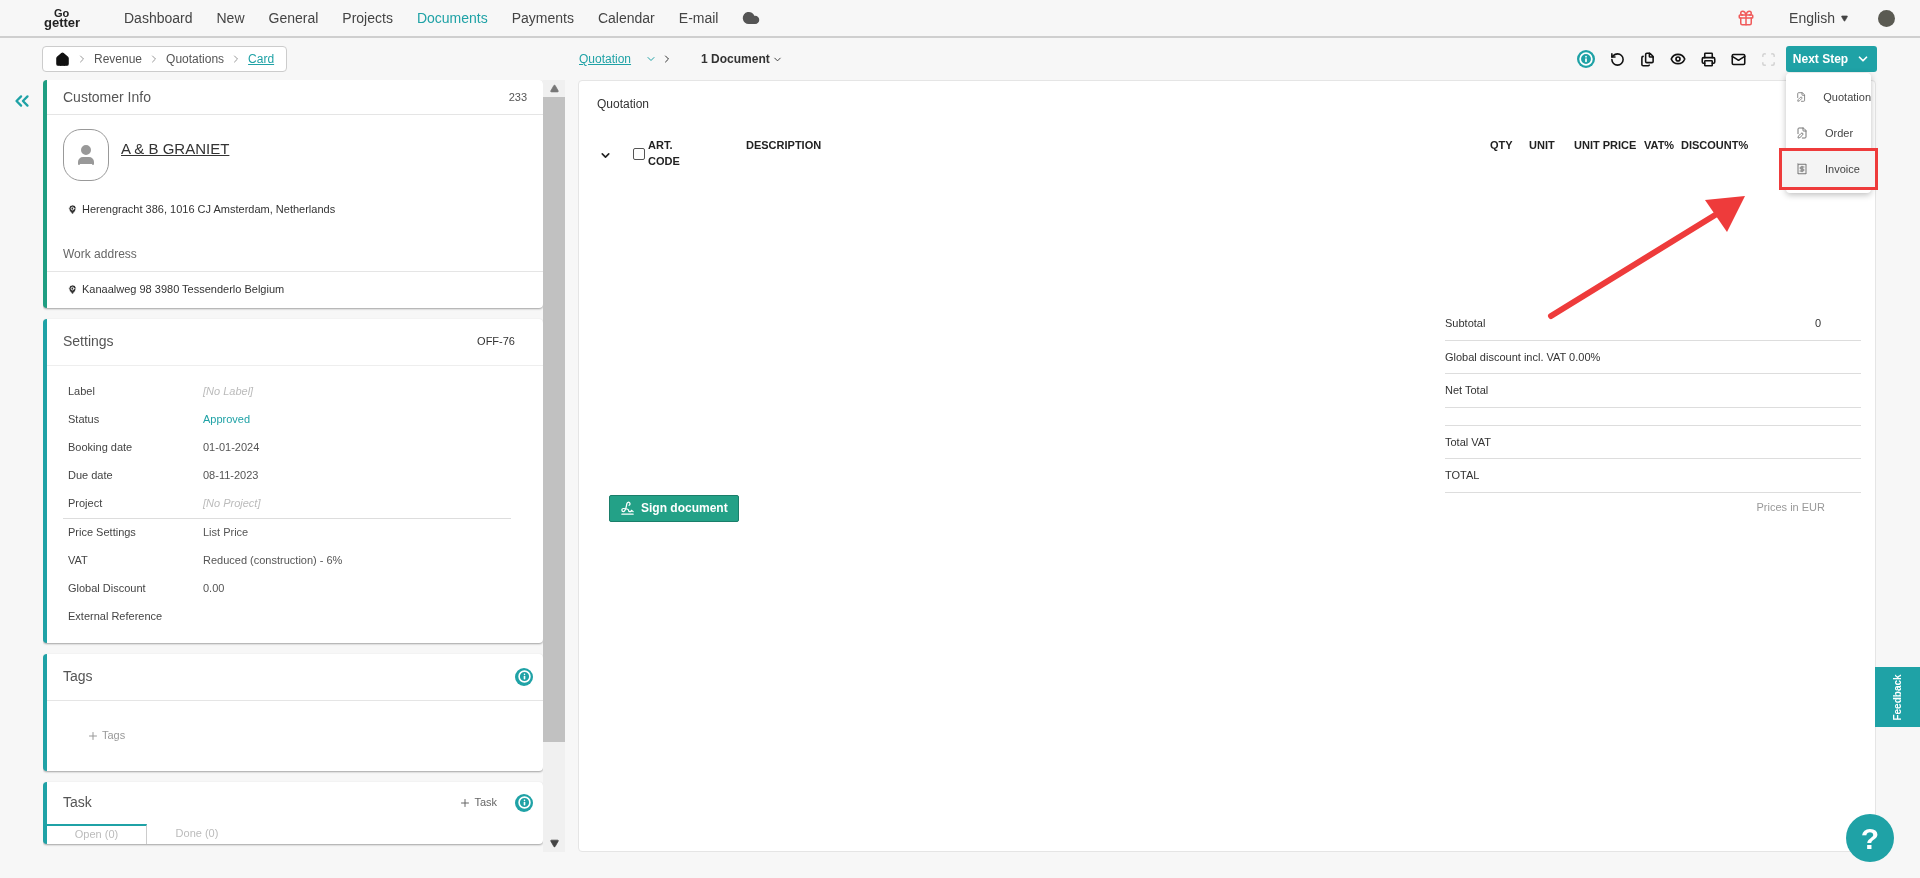  Describe the element at coordinates (91, 476) in the screenshot. I see `setting-label: Due date` at that location.